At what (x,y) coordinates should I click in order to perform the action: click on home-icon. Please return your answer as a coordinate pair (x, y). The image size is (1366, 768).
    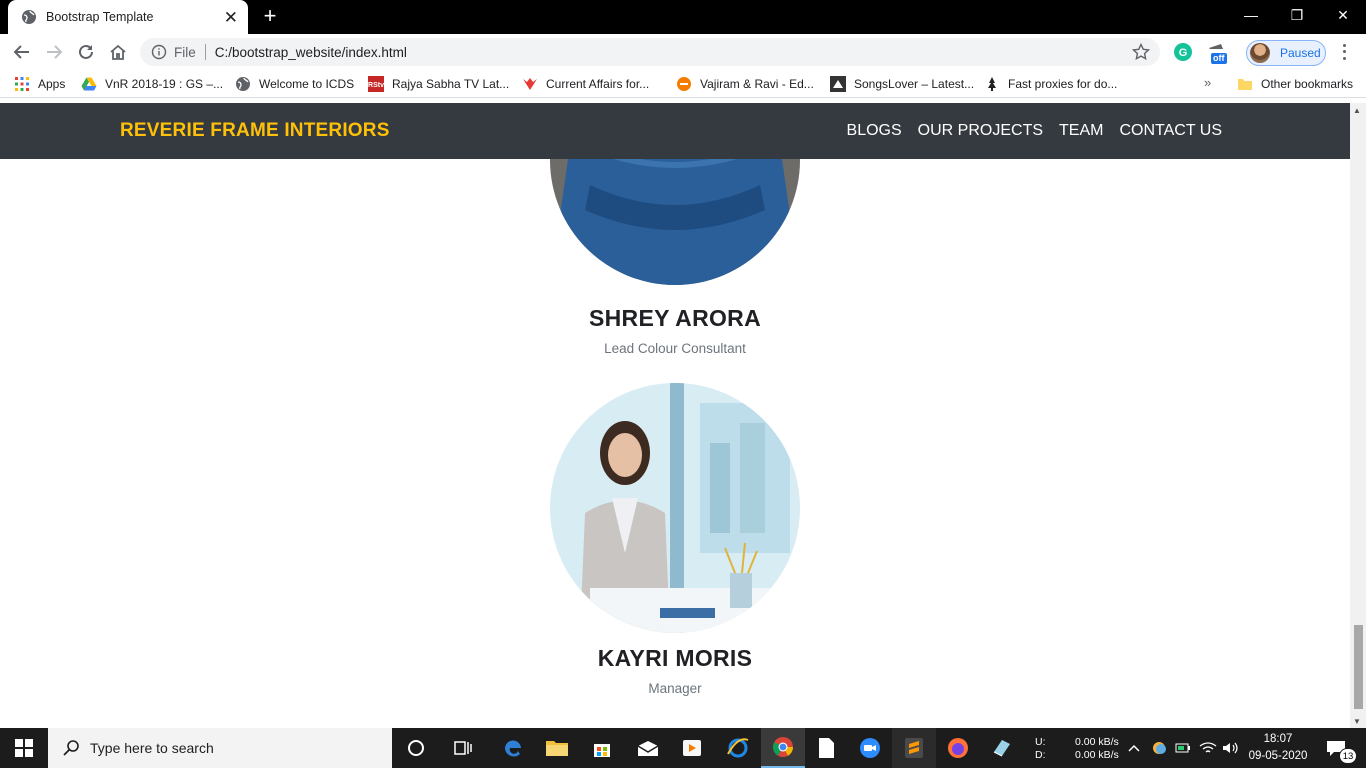
    Looking at the image, I should click on (118, 52).